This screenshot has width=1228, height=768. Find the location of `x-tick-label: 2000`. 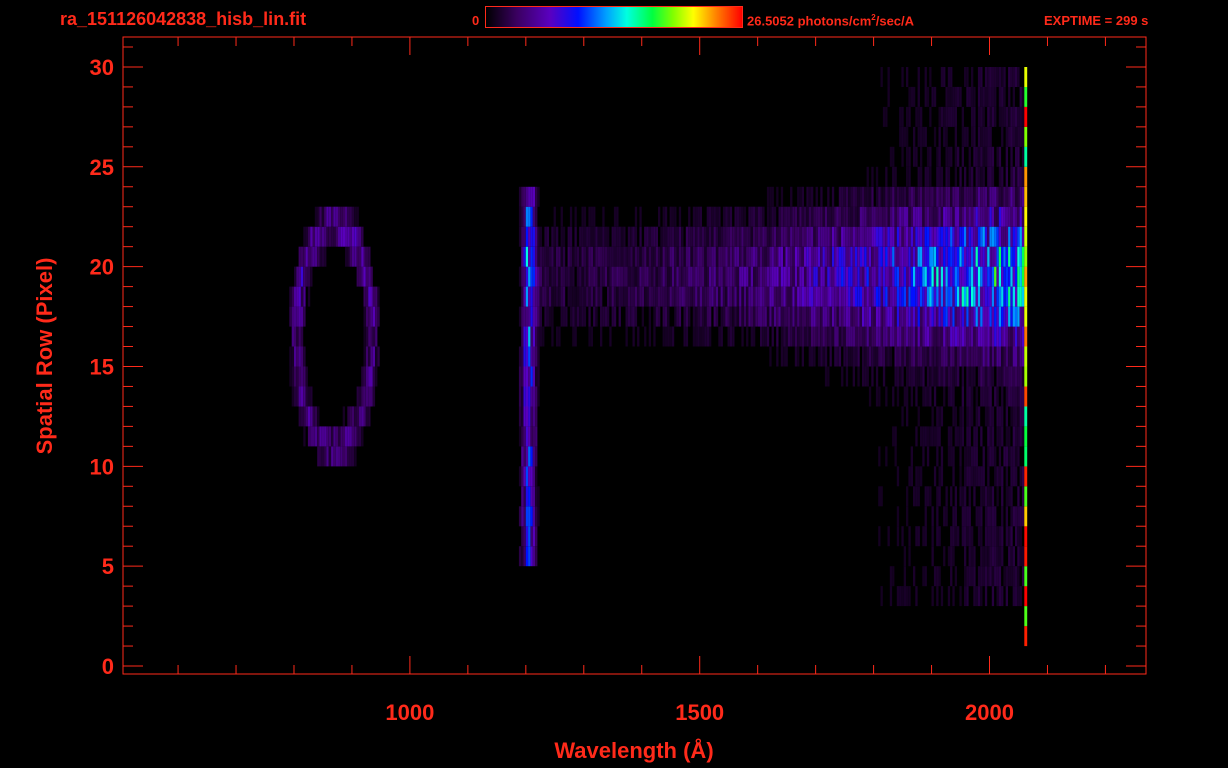

x-tick-label: 2000 is located at coordinates (989, 712).